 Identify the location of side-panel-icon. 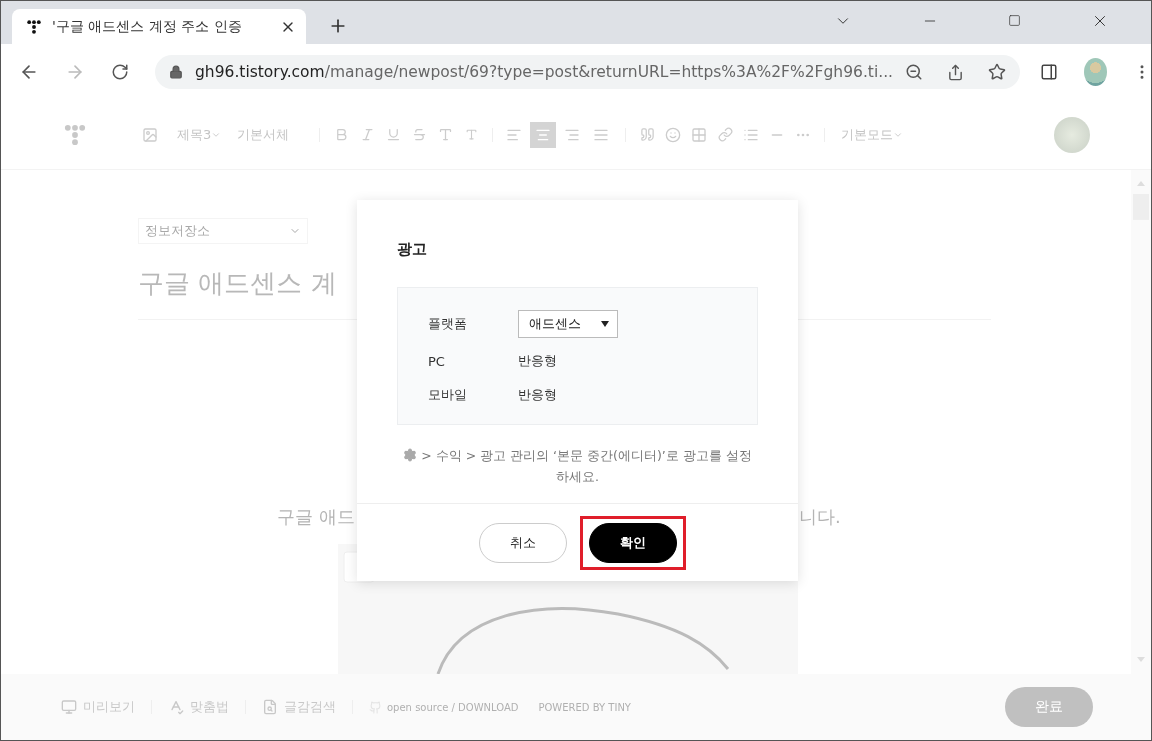
(1049, 72).